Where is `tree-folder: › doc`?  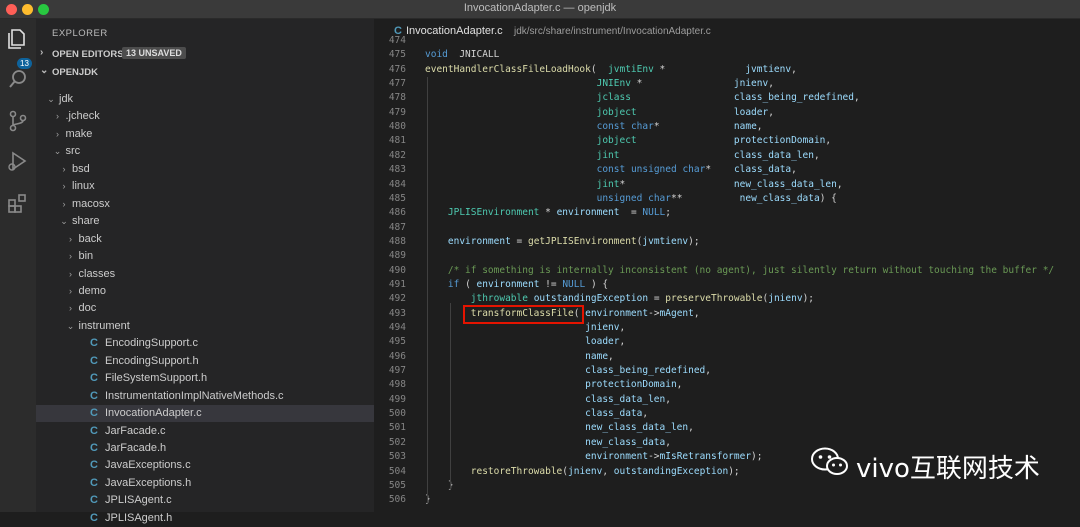
tree-folder: › doc is located at coordinates (205, 308).